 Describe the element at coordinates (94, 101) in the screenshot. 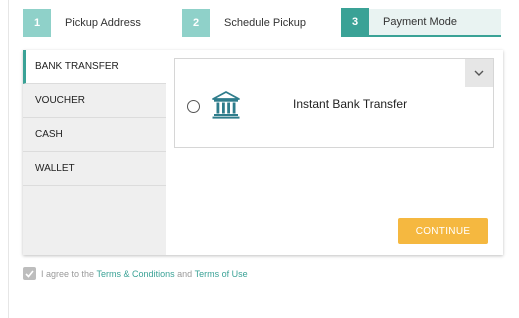

I see `method-voucher: VOUCHER` at that location.